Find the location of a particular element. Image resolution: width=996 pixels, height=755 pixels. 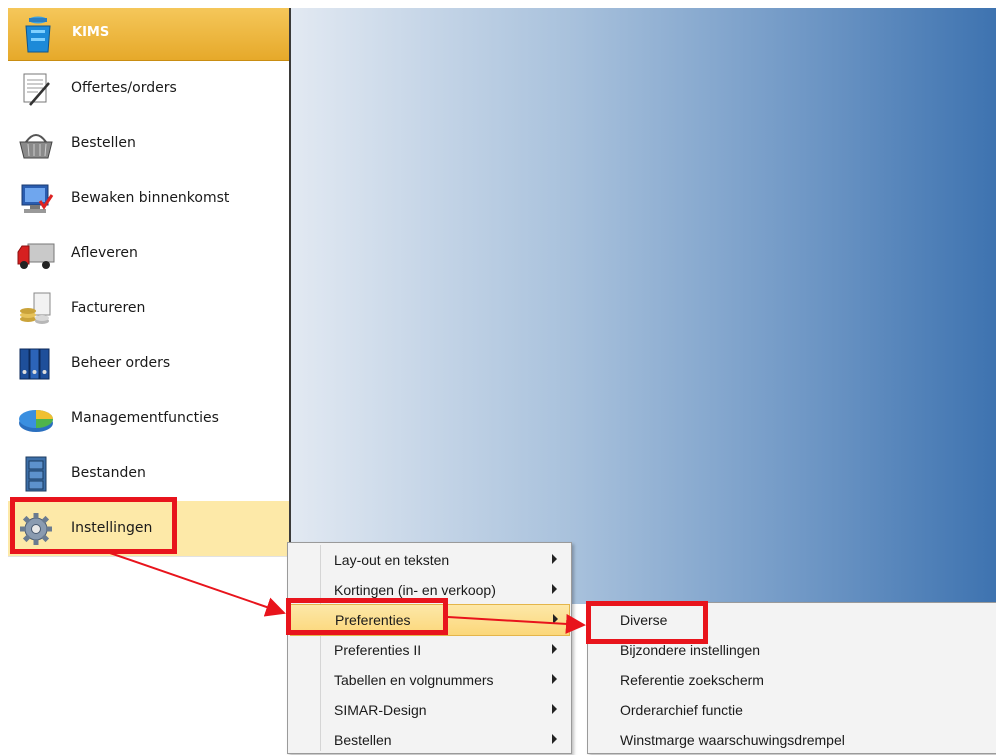

highlight-box-instellingen is located at coordinates (93, 525).